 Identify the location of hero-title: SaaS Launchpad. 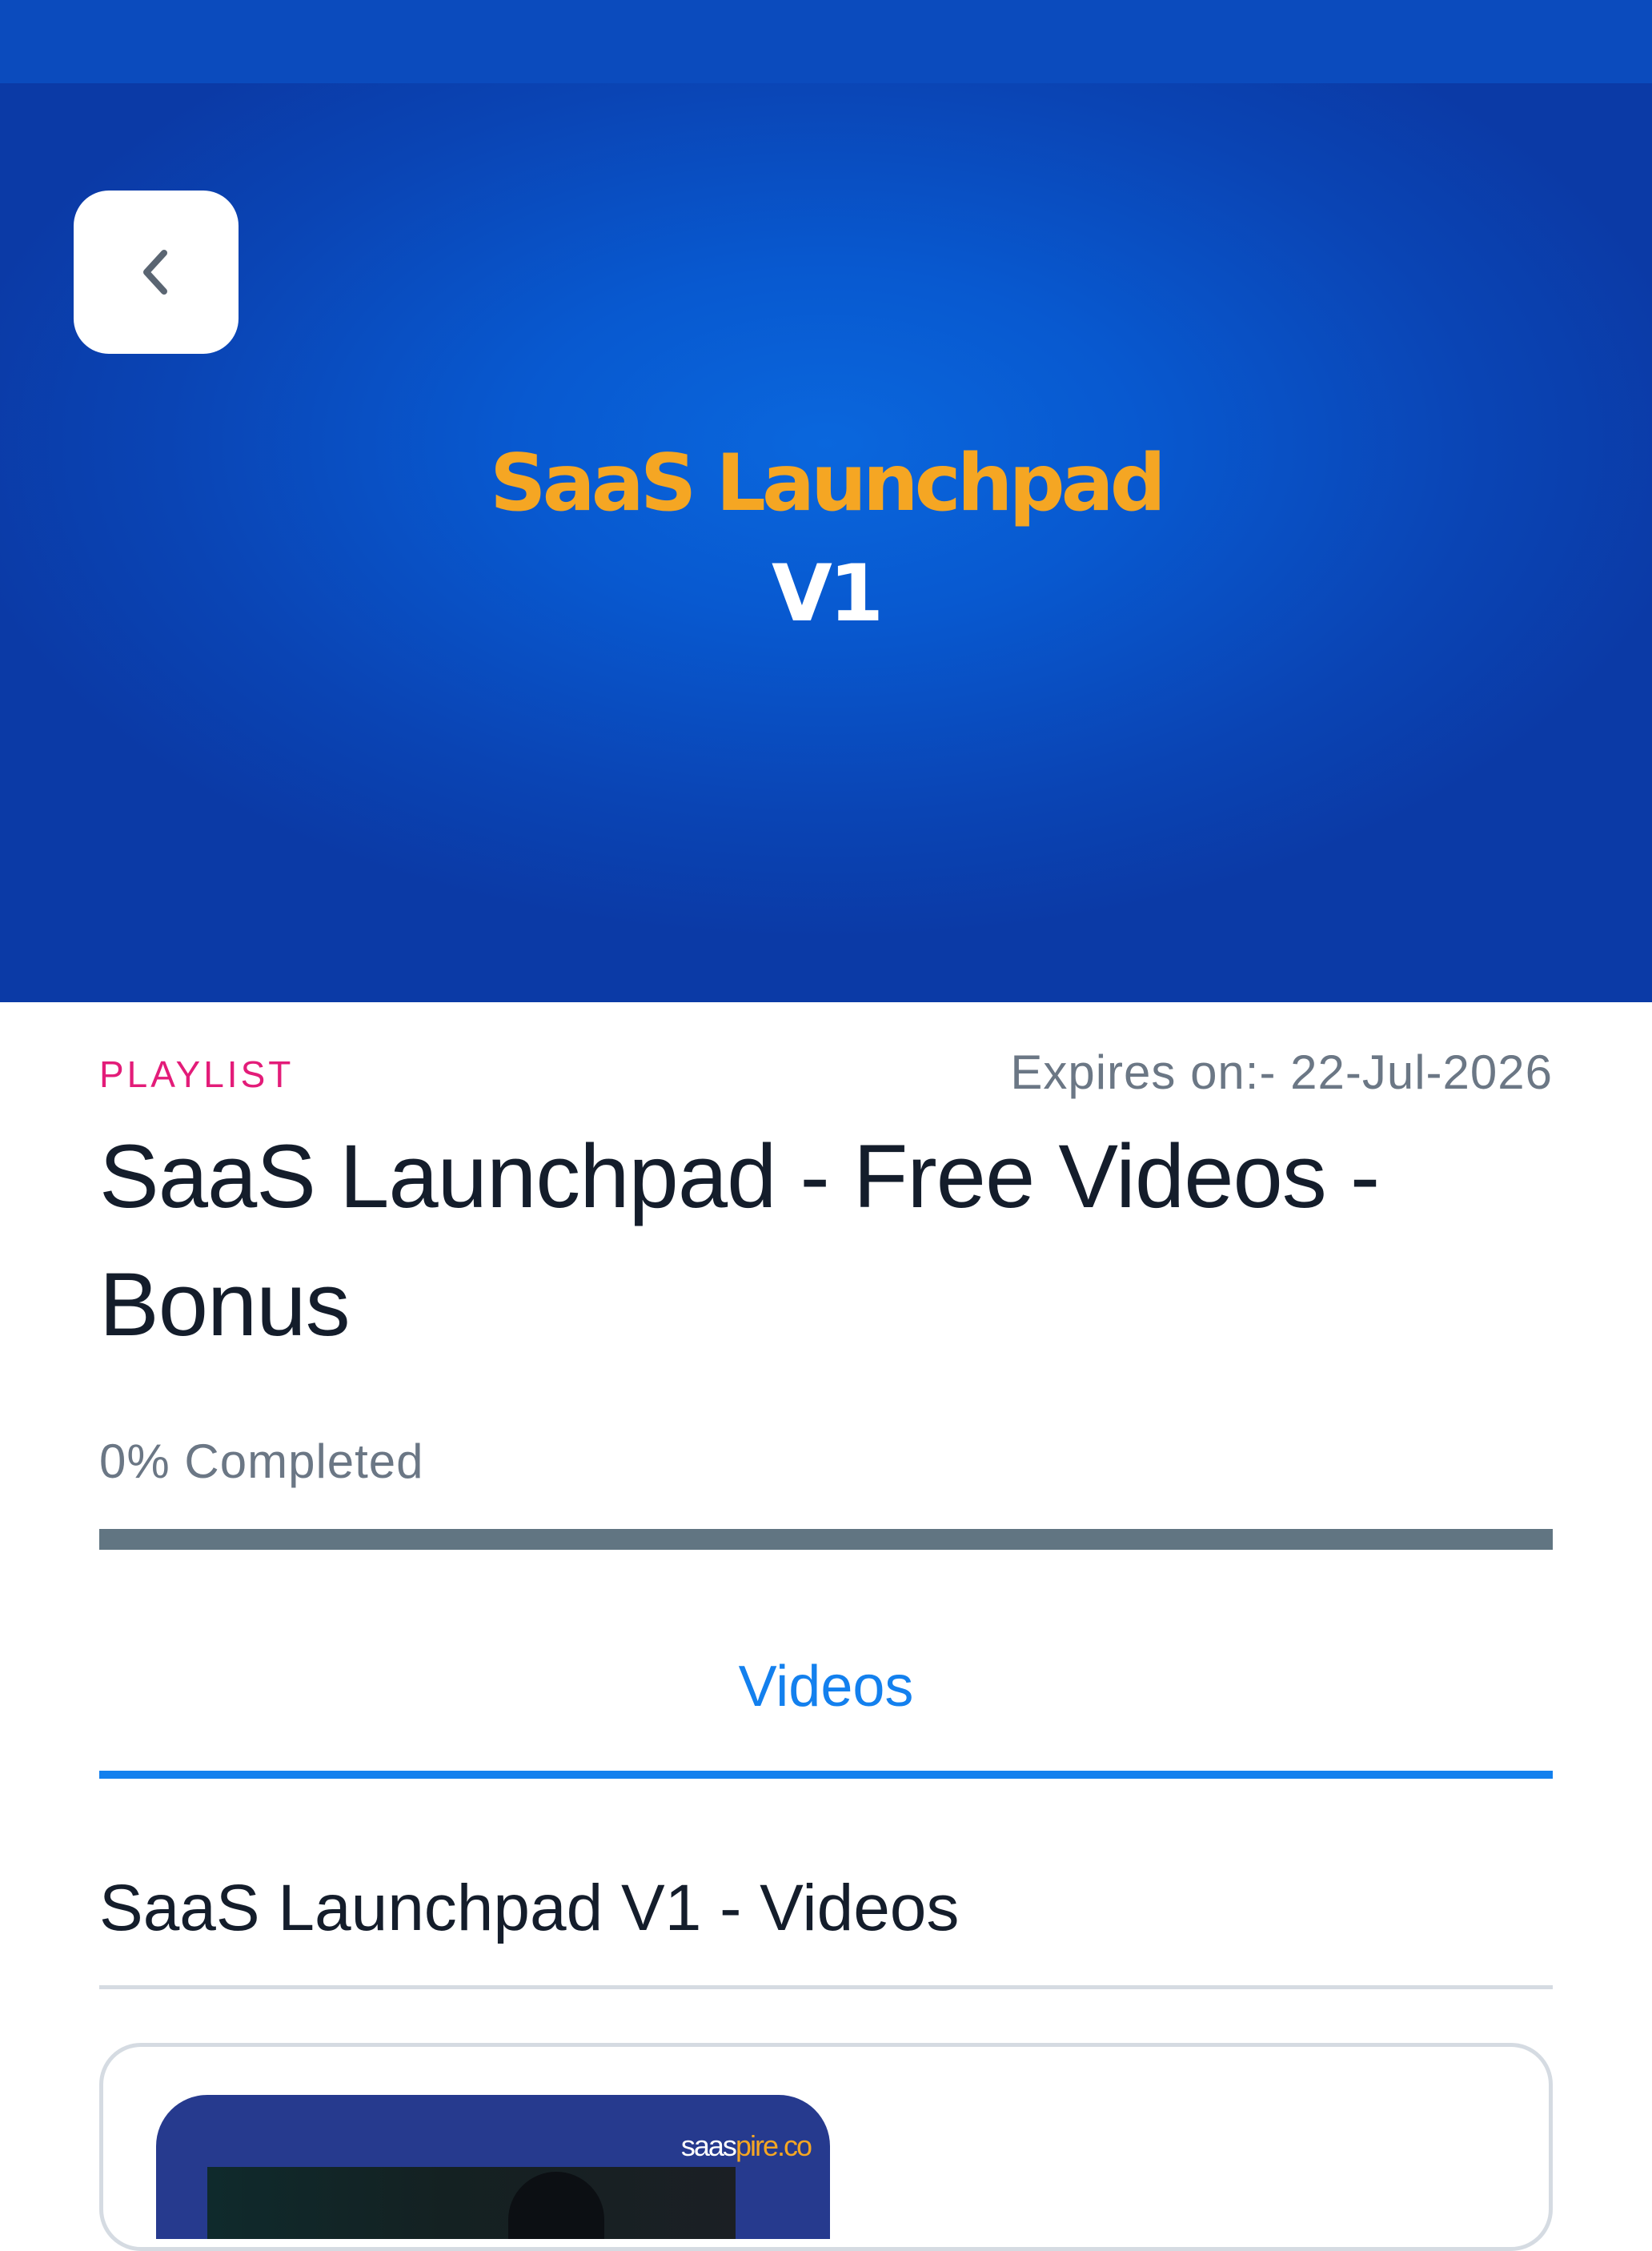
(828, 483).